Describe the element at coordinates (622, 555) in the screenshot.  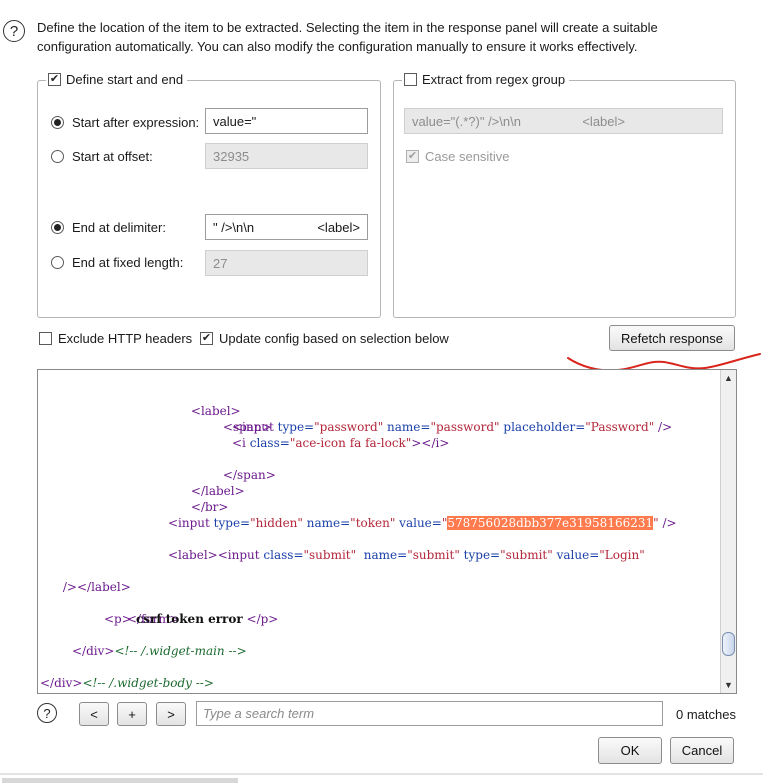
I see `code-value: "Login"` at that location.